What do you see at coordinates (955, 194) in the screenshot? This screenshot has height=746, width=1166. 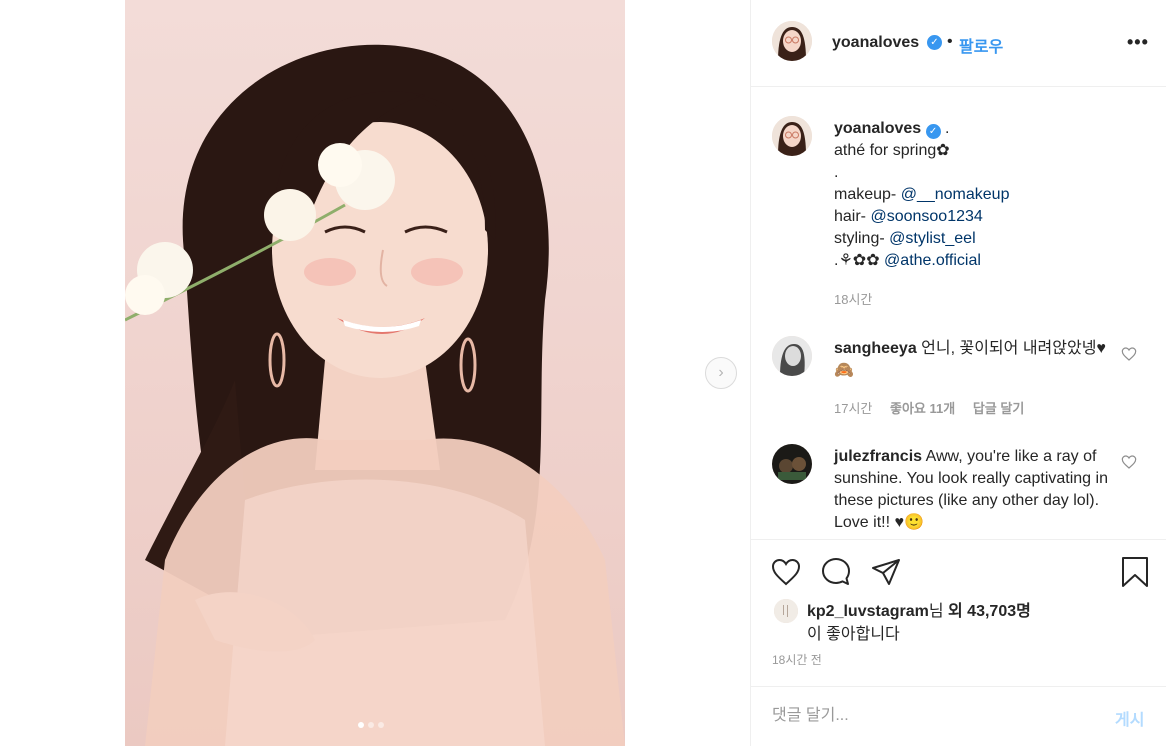 I see `mention-link: @__nomakeup` at bounding box center [955, 194].